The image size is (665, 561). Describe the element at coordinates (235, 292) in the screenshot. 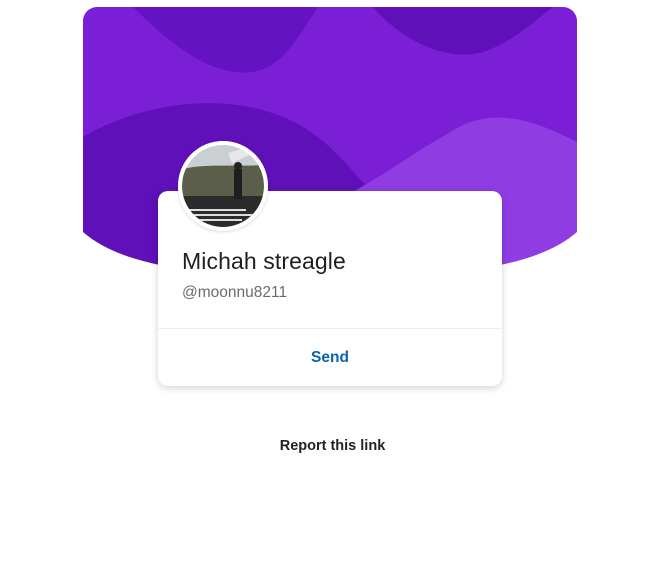

I see `profile-handle: @moonnu8211` at that location.